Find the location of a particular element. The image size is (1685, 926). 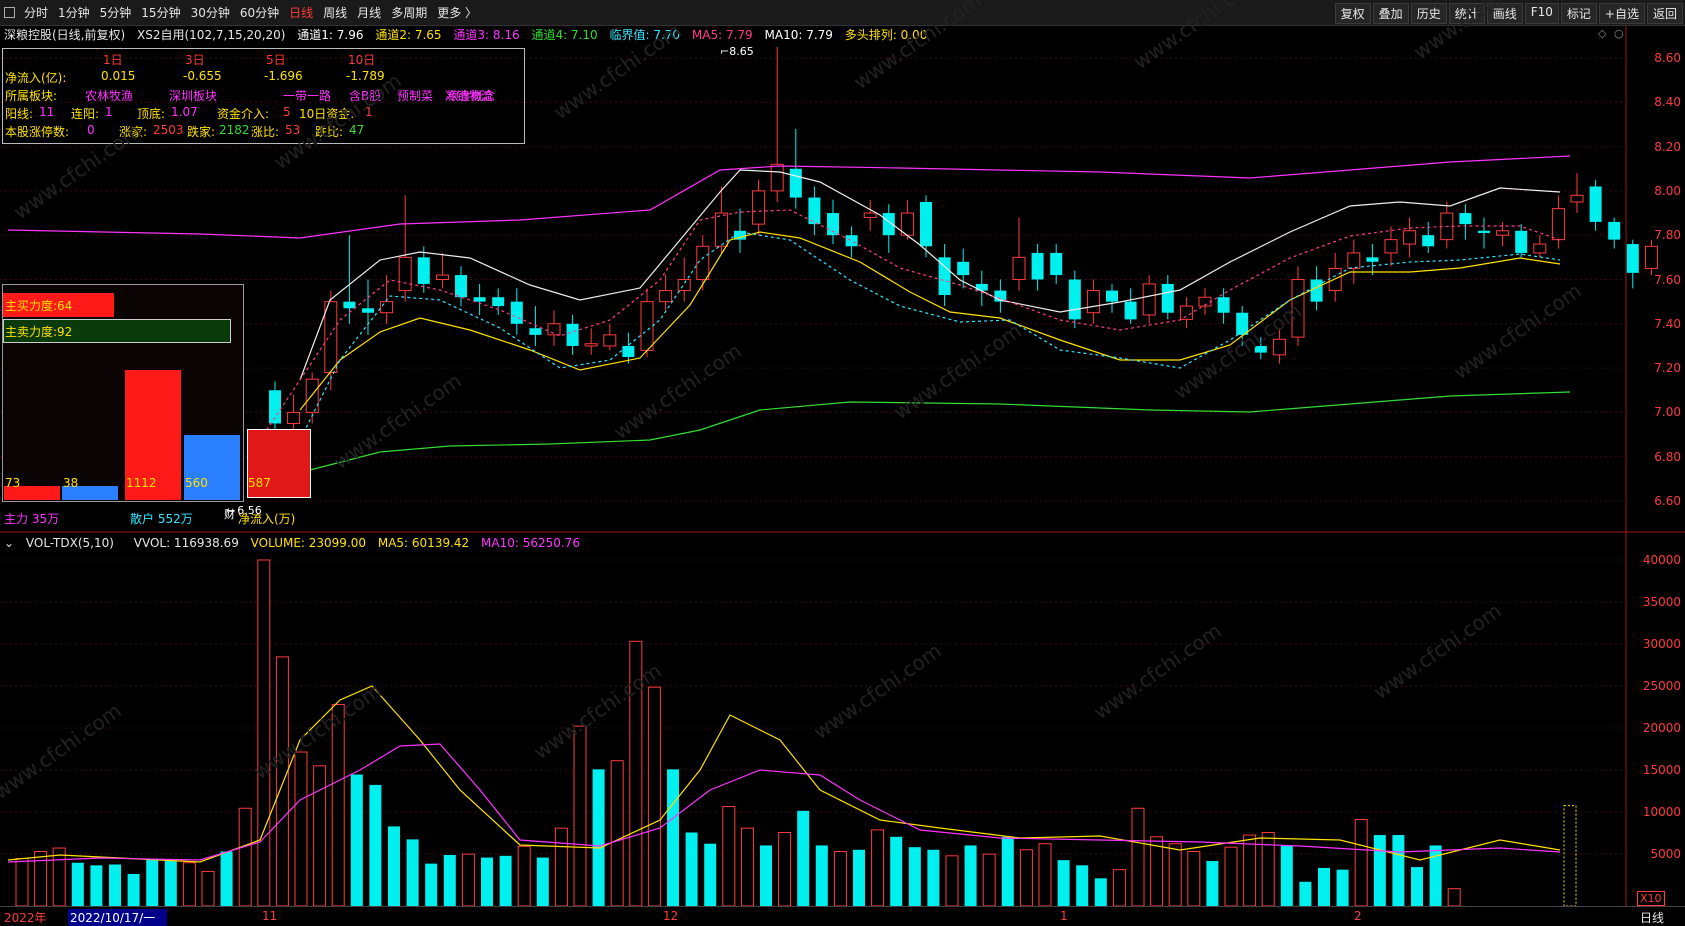

price-tick-label: 8.00 is located at coordinates (1667, 190).